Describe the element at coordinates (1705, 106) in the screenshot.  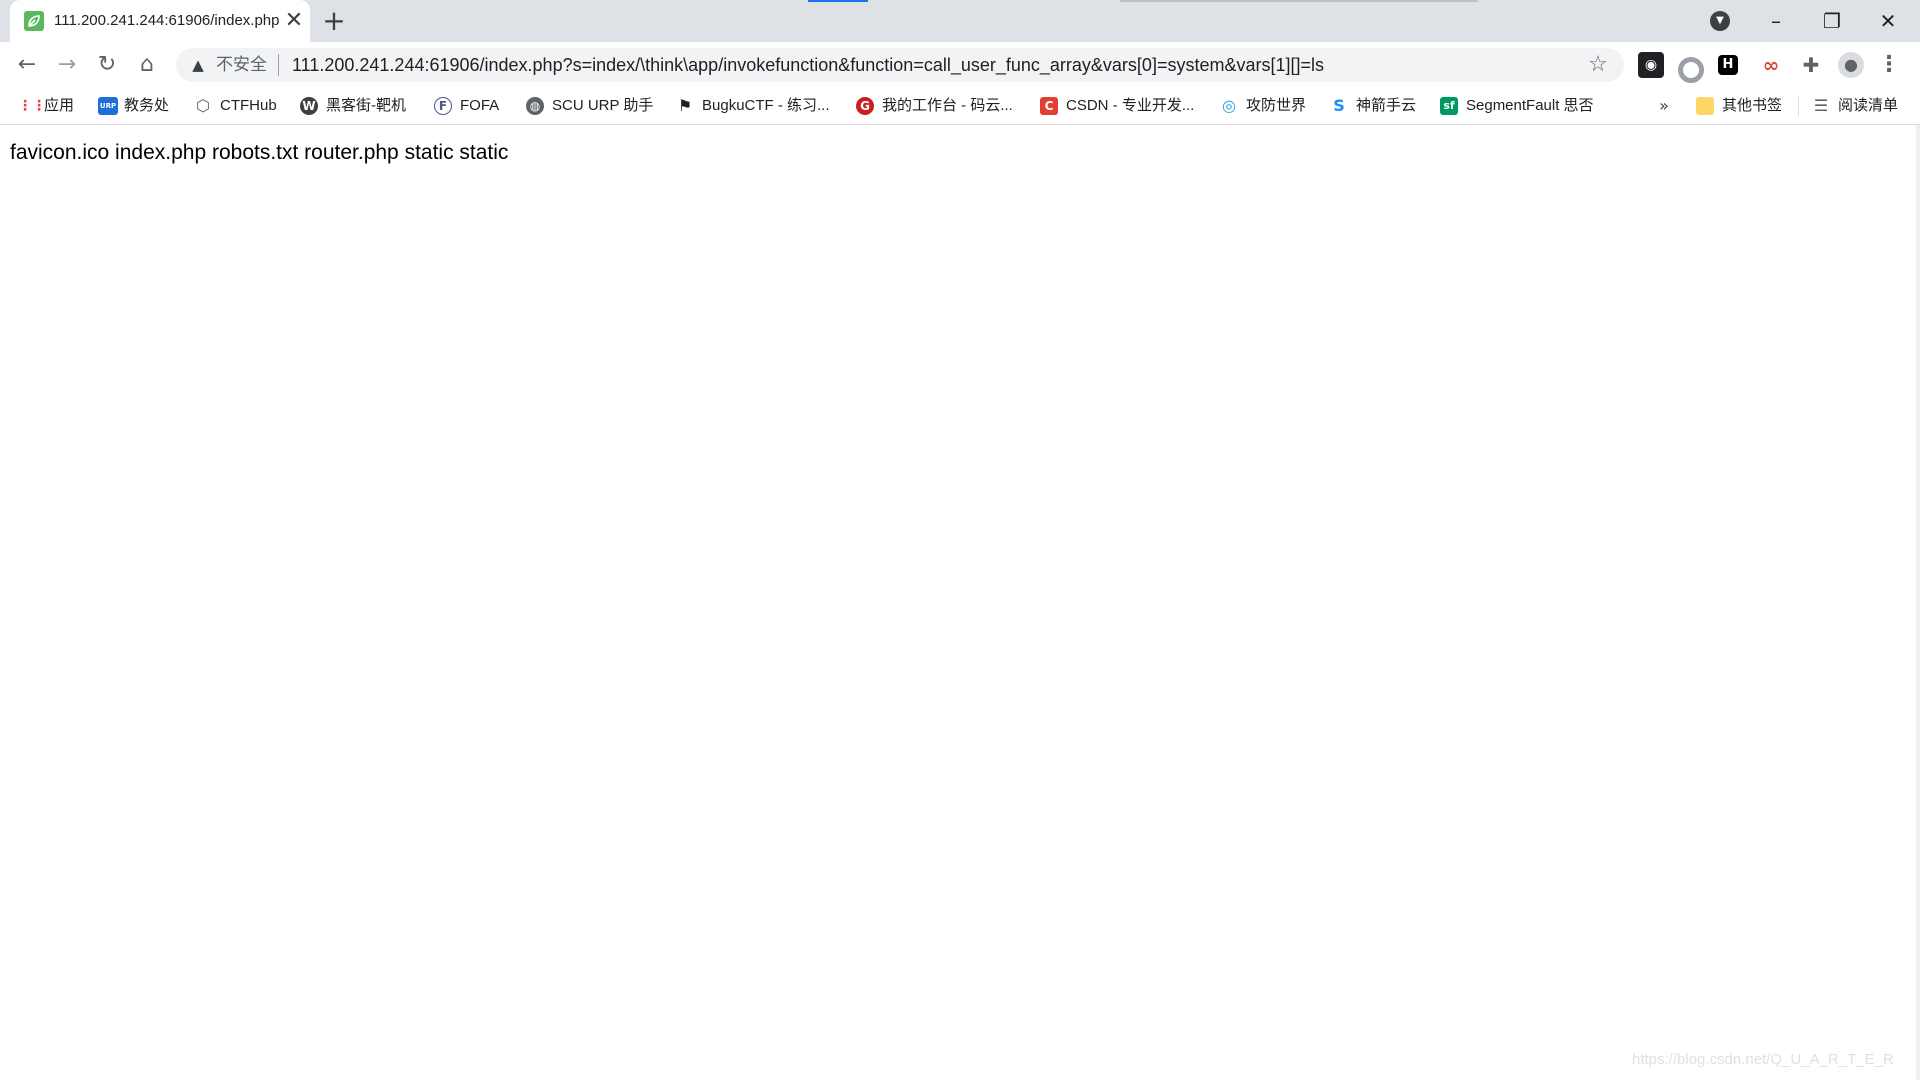
I see `folder-icon` at that location.